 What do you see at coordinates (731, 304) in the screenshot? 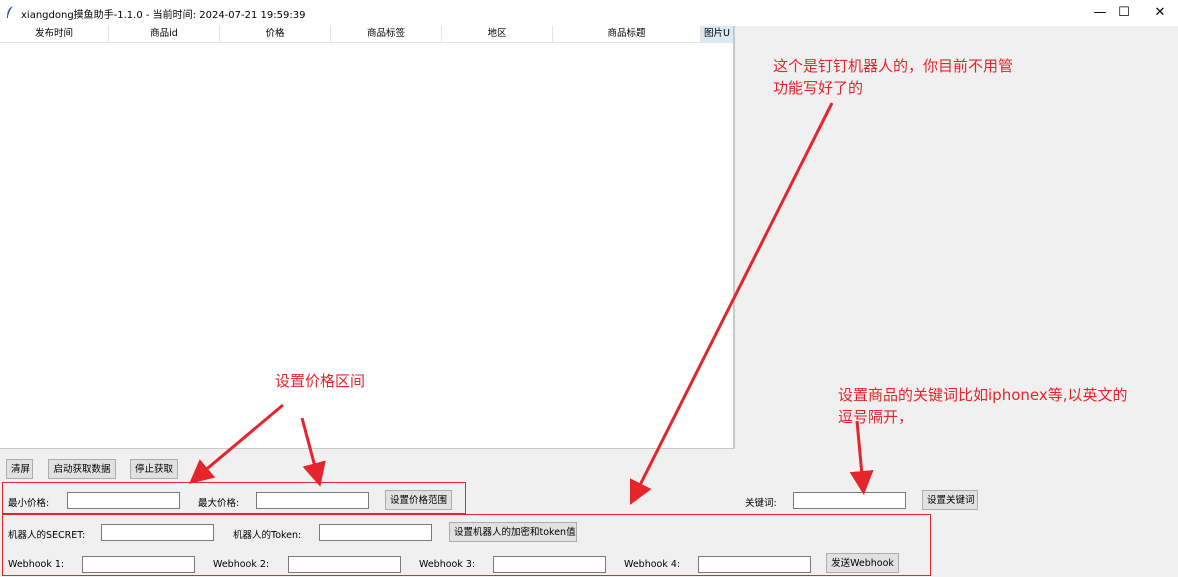
I see `arrow-to-robot-row` at bounding box center [731, 304].